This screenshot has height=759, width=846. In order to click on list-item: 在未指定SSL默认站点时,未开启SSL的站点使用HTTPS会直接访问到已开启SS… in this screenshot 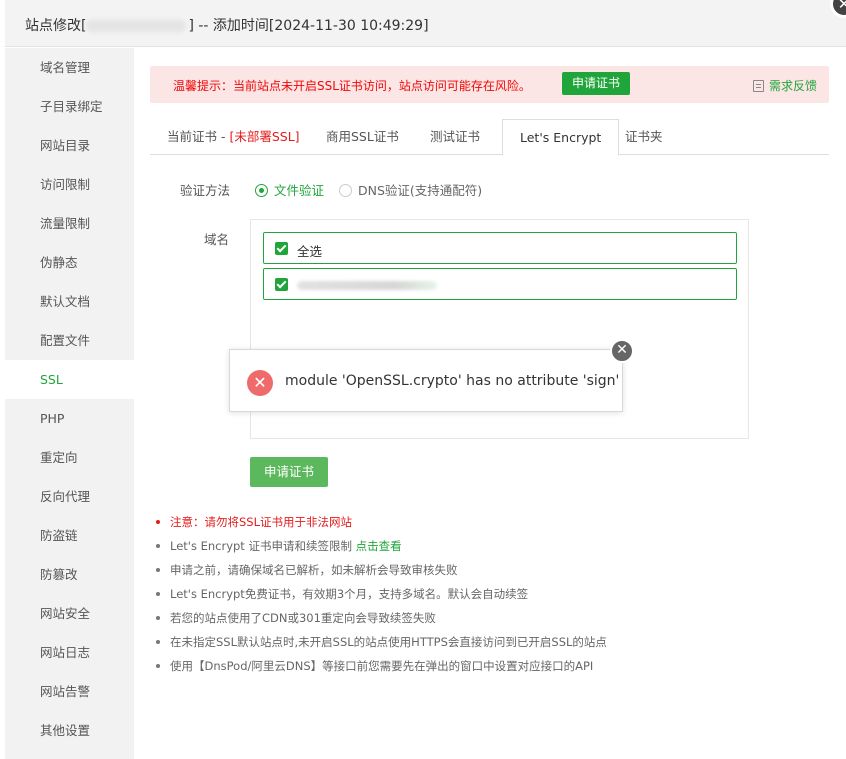, I will do `click(380, 642)`.